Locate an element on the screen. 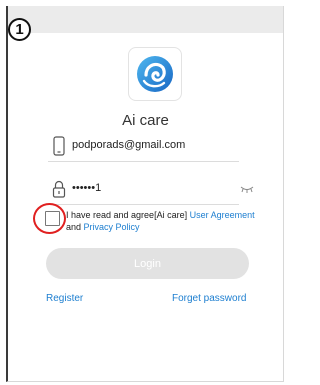  app-title: Ai care is located at coordinates (145, 120).